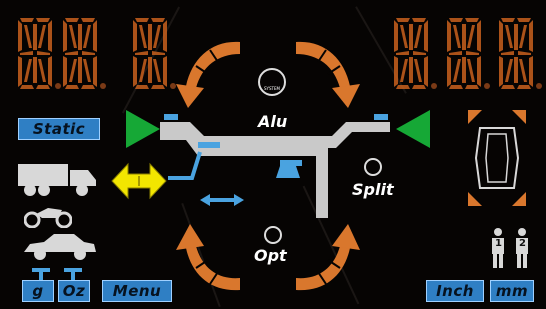 The width and height of the screenshot is (546, 309). I want to click on unit-g-button: g, so click(38, 291).